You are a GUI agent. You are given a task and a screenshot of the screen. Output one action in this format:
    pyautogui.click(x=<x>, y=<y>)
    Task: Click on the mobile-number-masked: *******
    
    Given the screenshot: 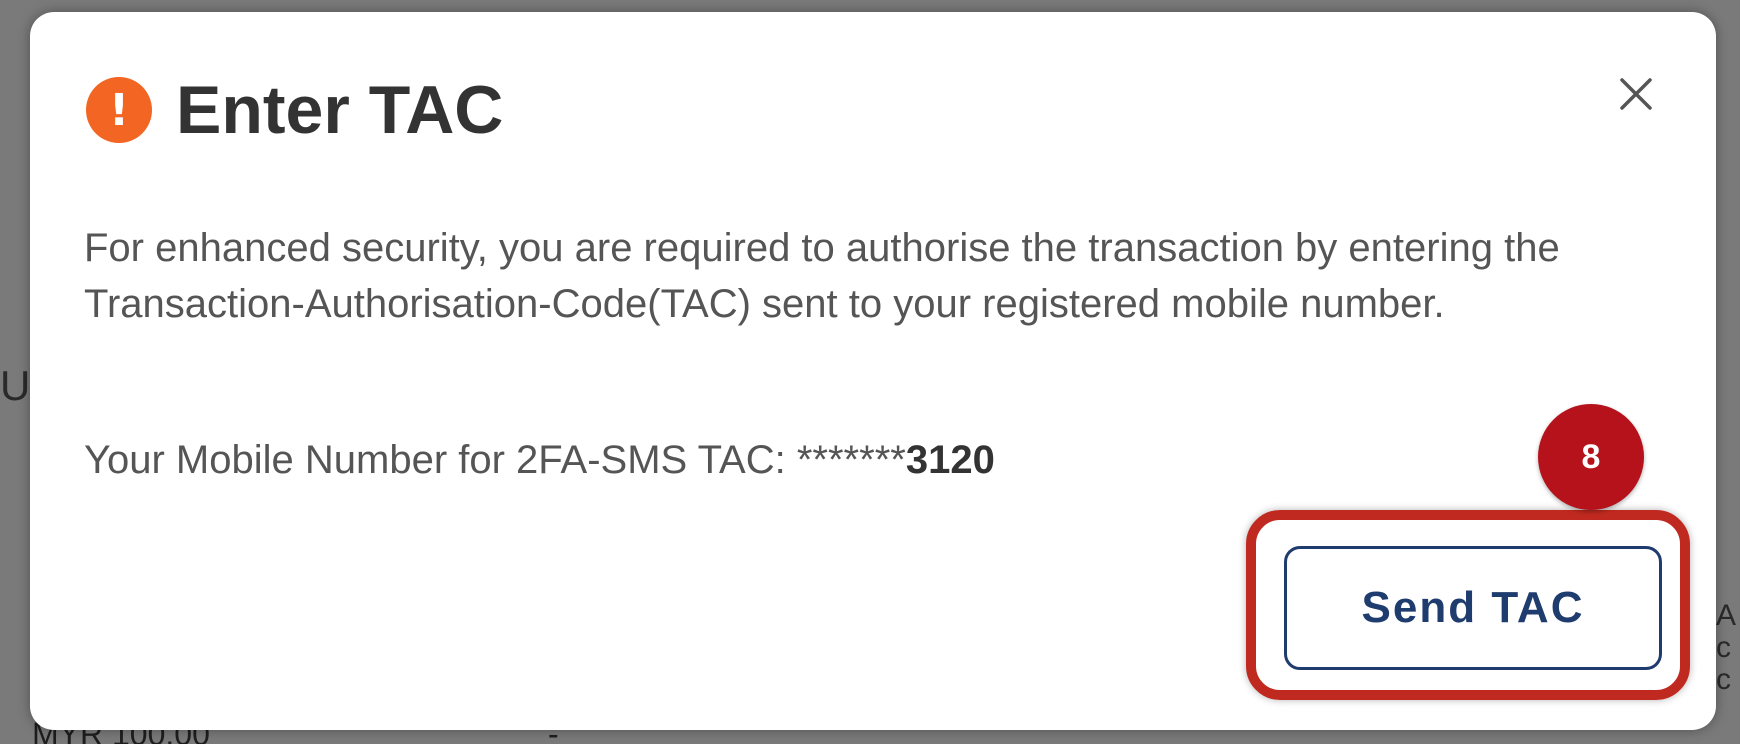 What is the action you would take?
    pyautogui.click(x=851, y=460)
    